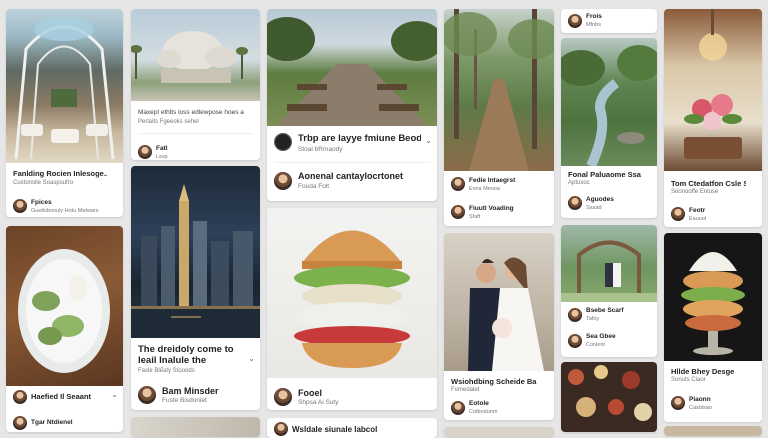  I want to click on path-illustration, so click(499, 90).